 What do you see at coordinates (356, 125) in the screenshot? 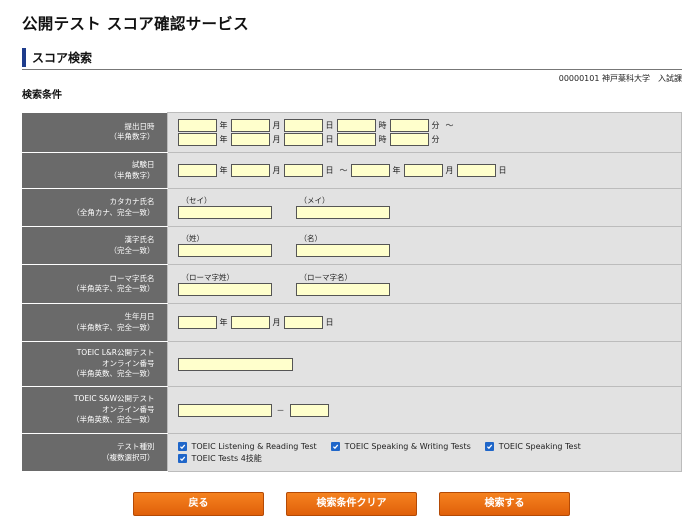
I see `submit-from-hour-input` at bounding box center [356, 125].